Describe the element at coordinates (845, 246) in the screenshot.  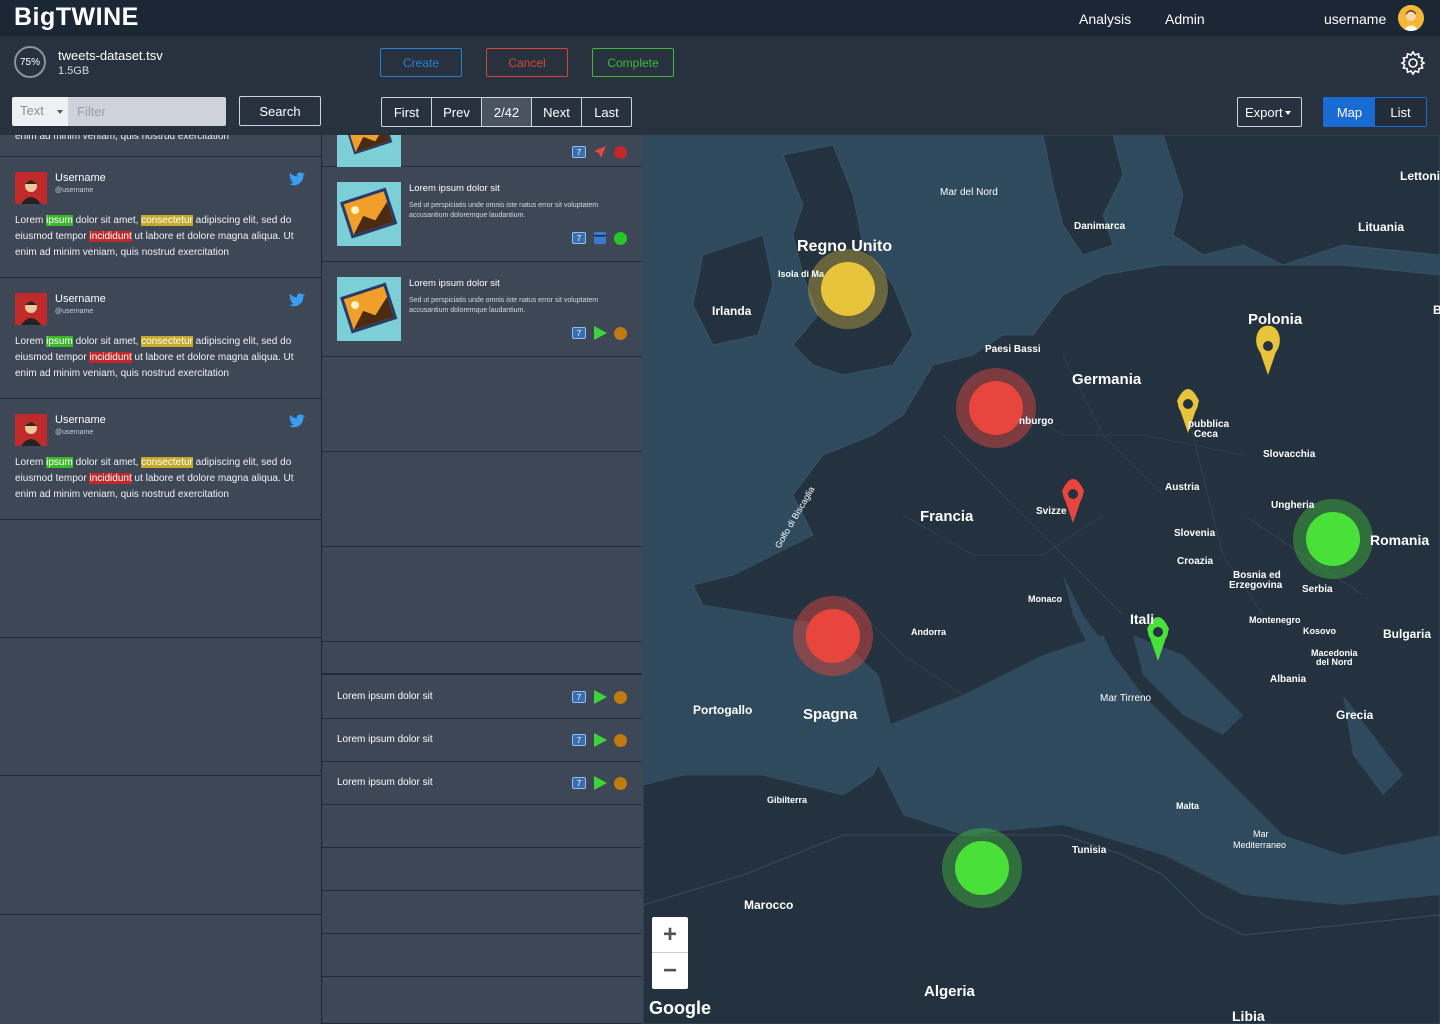
I see `map-label: Regno Unito` at that location.